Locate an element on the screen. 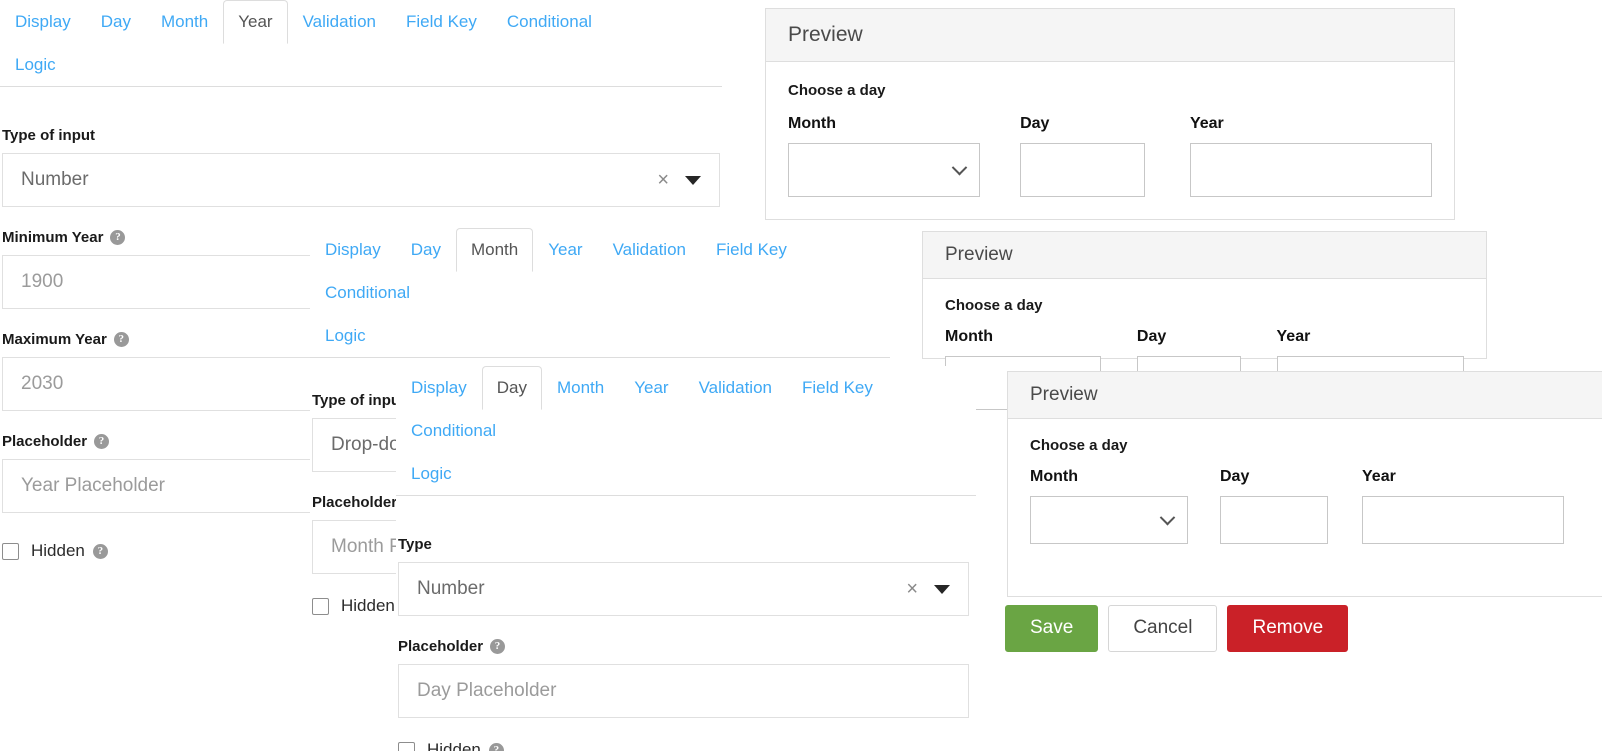 Image resolution: width=1602 pixels, height=751 pixels. day-hidden-label: Hidden ? is located at coordinates (465, 745).